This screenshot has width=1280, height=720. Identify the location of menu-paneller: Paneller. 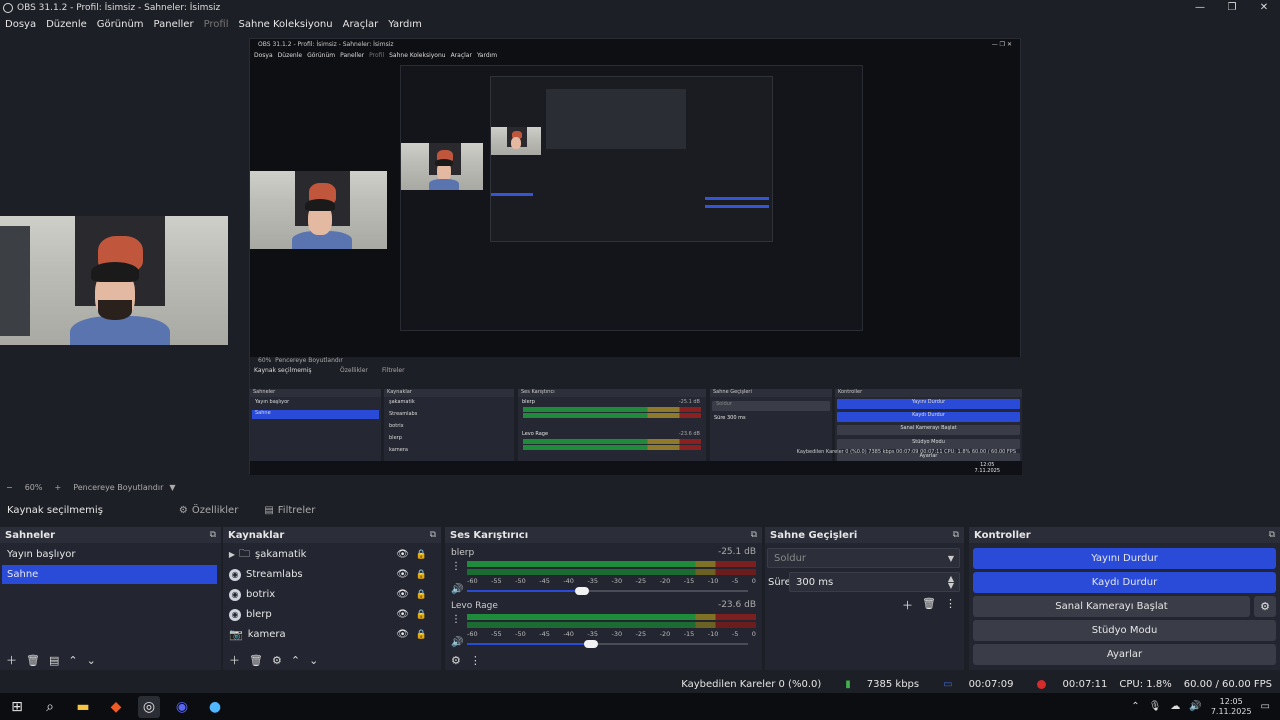
(174, 24).